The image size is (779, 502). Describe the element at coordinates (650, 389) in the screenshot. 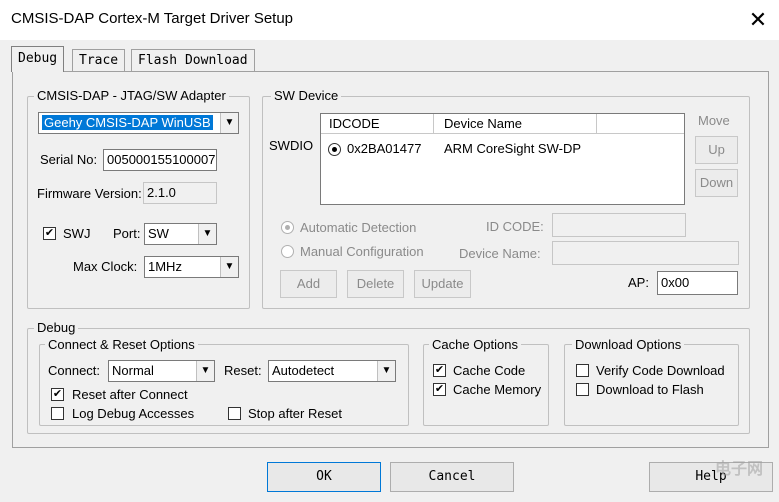

I see `download-to-flash-label: Download to Flash` at that location.